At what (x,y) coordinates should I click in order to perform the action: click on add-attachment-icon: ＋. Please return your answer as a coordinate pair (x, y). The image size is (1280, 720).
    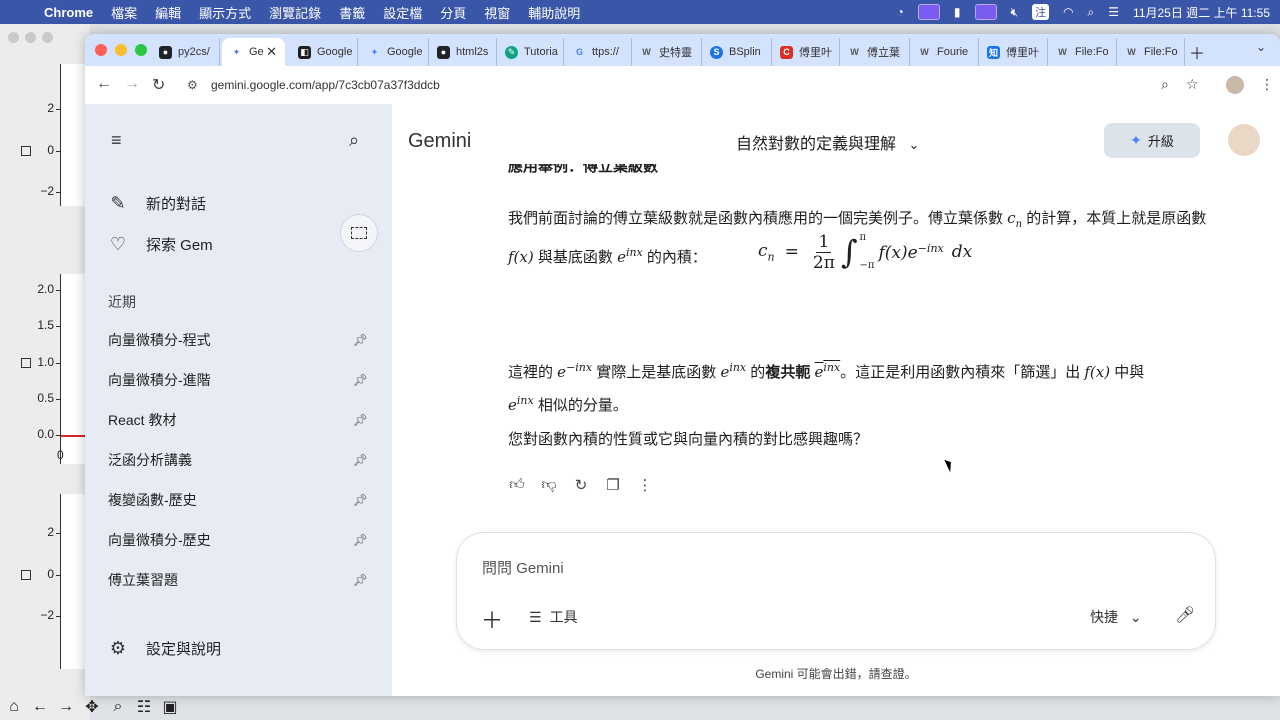
    Looking at the image, I should click on (492, 619).